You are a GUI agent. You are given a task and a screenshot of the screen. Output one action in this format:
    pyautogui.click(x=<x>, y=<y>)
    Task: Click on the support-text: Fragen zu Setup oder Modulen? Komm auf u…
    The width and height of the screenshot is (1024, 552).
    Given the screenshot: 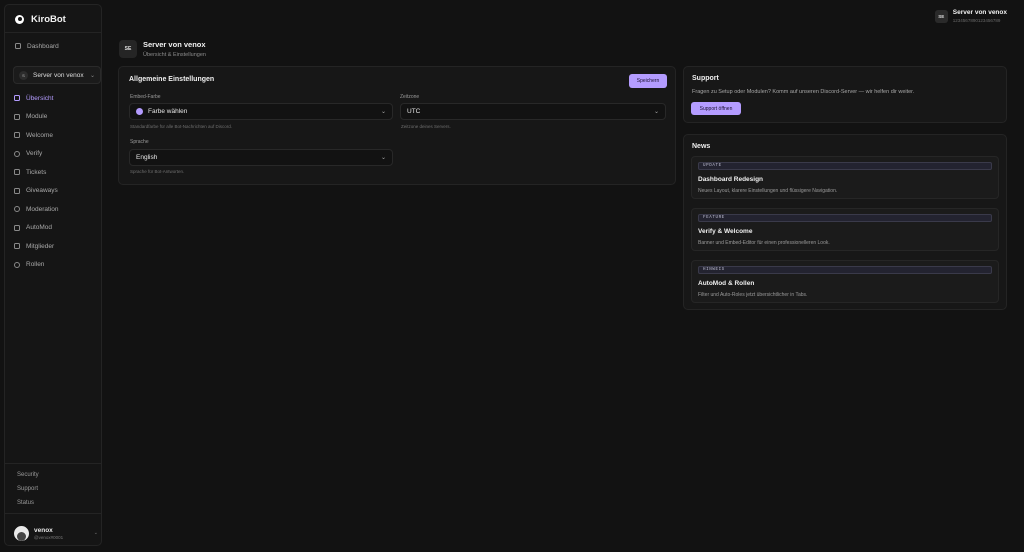 What is the action you would take?
    pyautogui.click(x=803, y=92)
    